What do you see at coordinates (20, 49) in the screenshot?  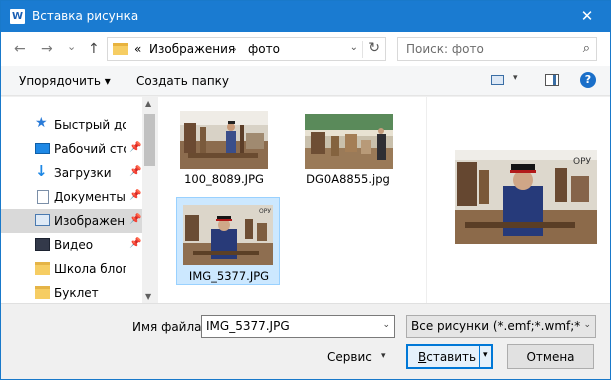 I see `back-arrow-icon: ←` at bounding box center [20, 49].